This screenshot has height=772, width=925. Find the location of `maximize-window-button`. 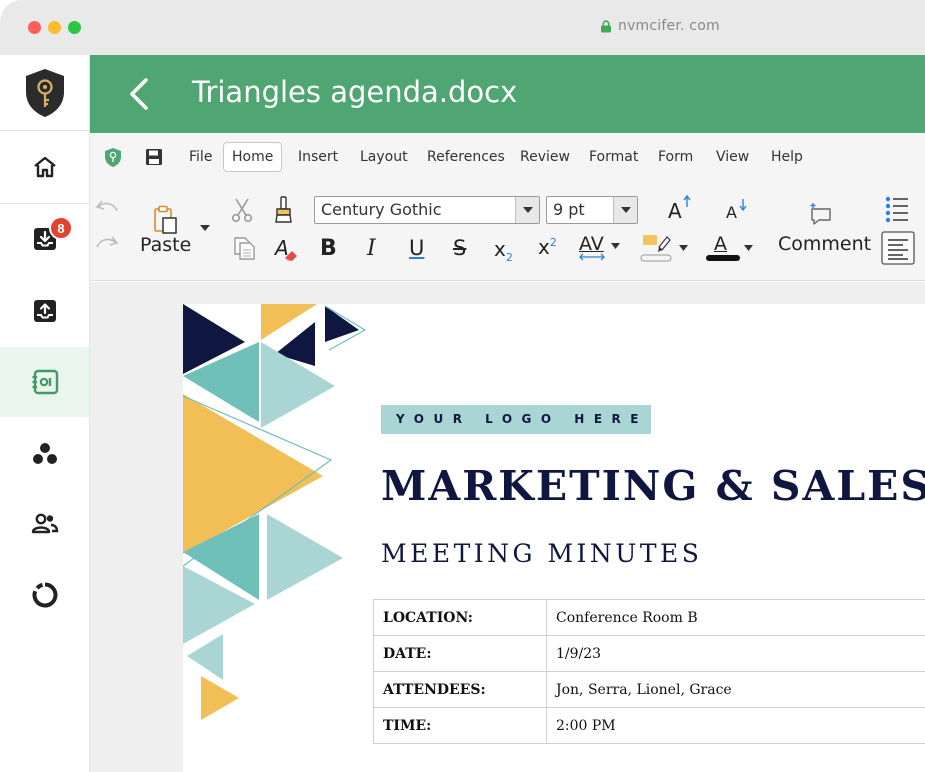

maximize-window-button is located at coordinates (74, 27).